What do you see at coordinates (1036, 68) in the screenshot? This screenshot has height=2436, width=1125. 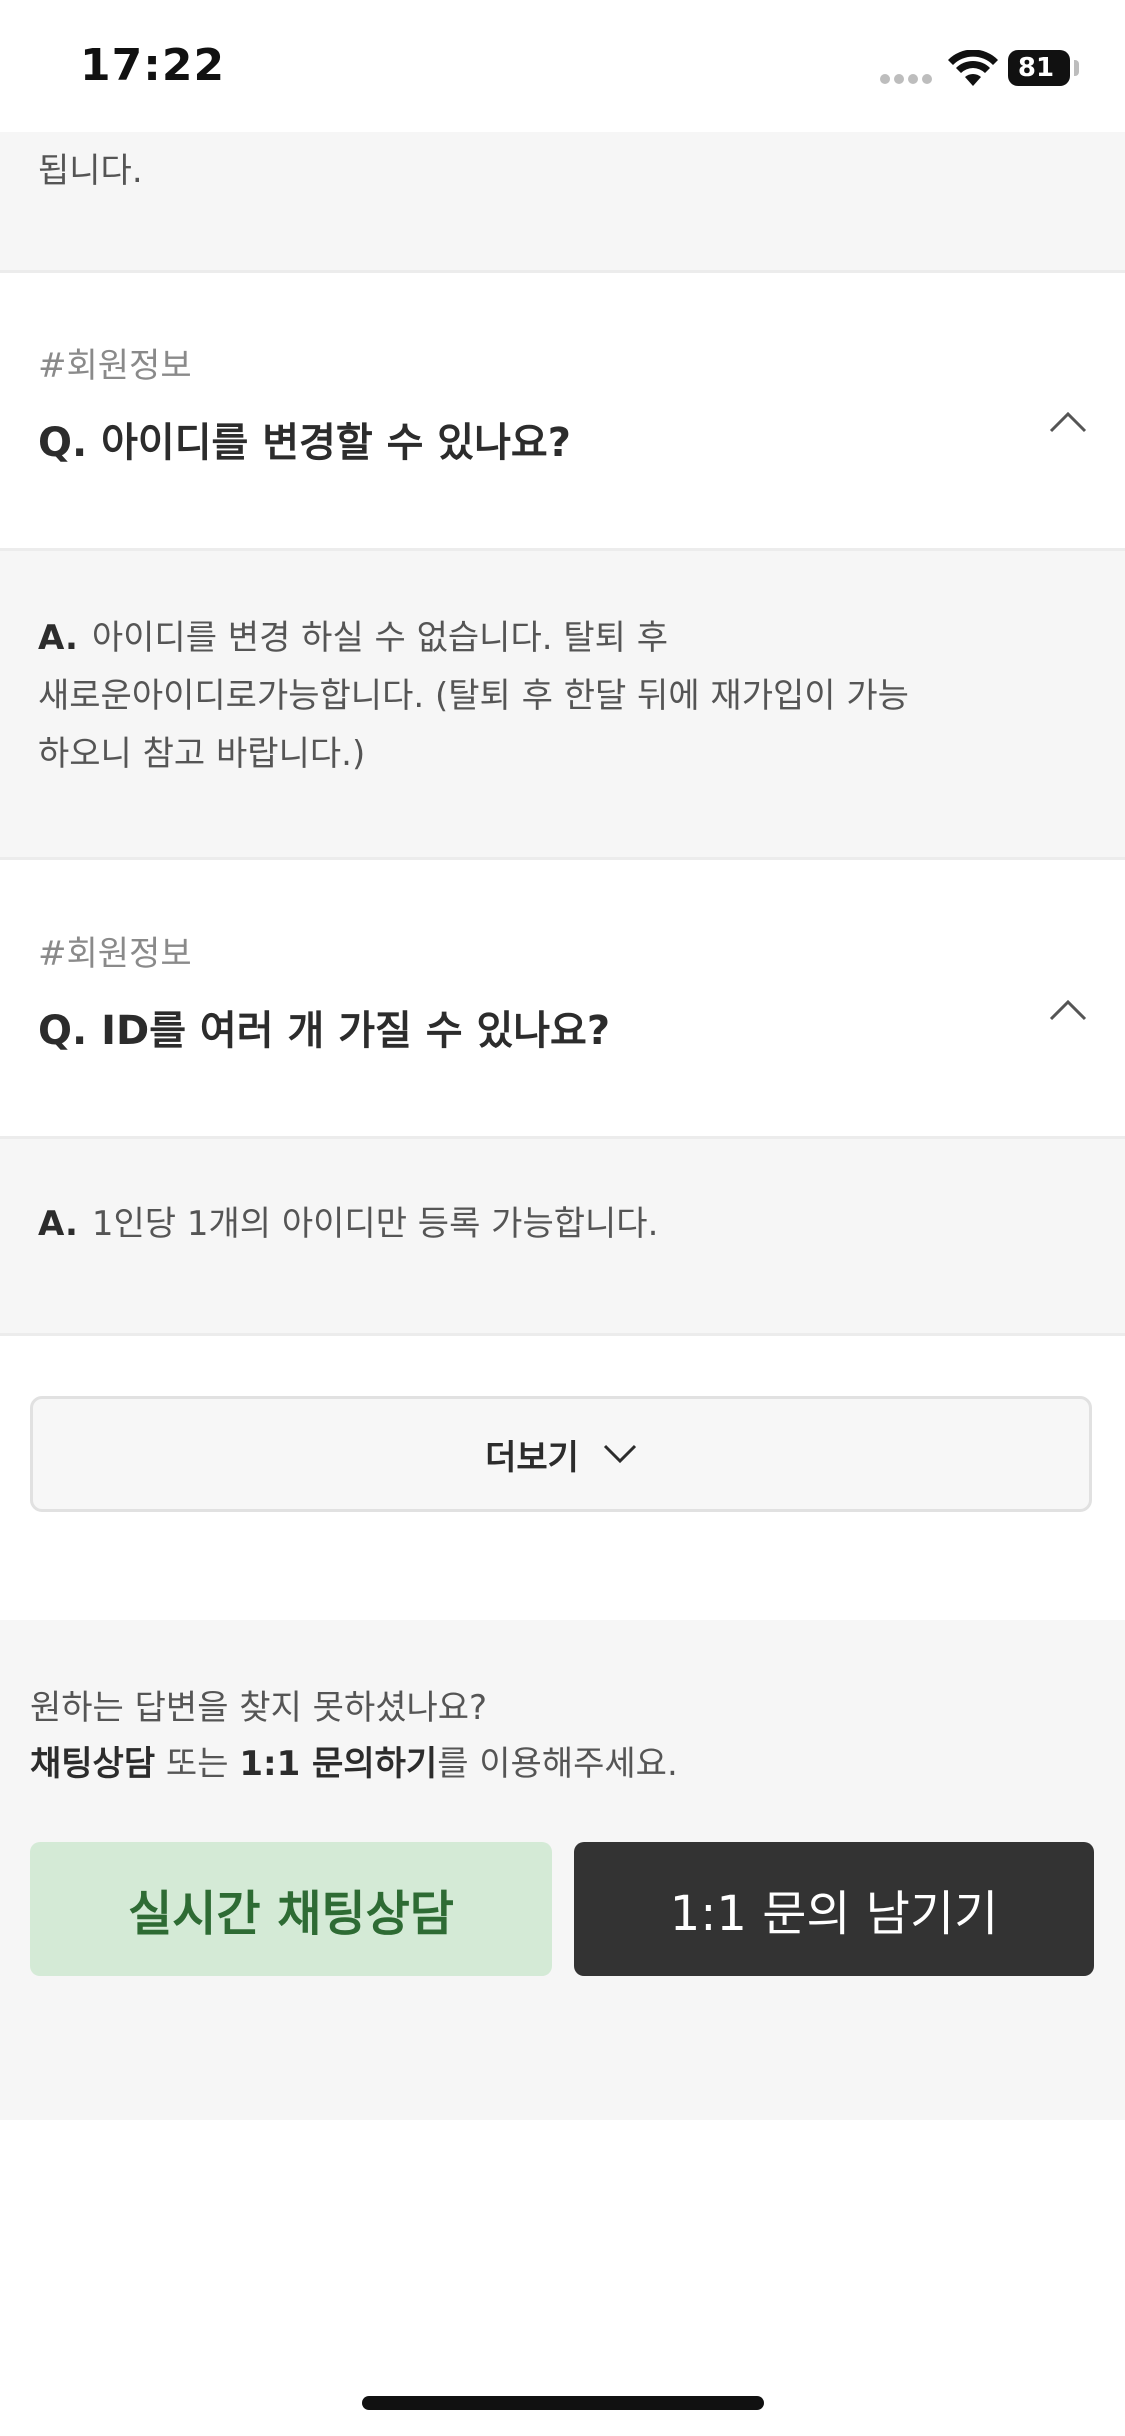 I see `battery-level: 81` at bounding box center [1036, 68].